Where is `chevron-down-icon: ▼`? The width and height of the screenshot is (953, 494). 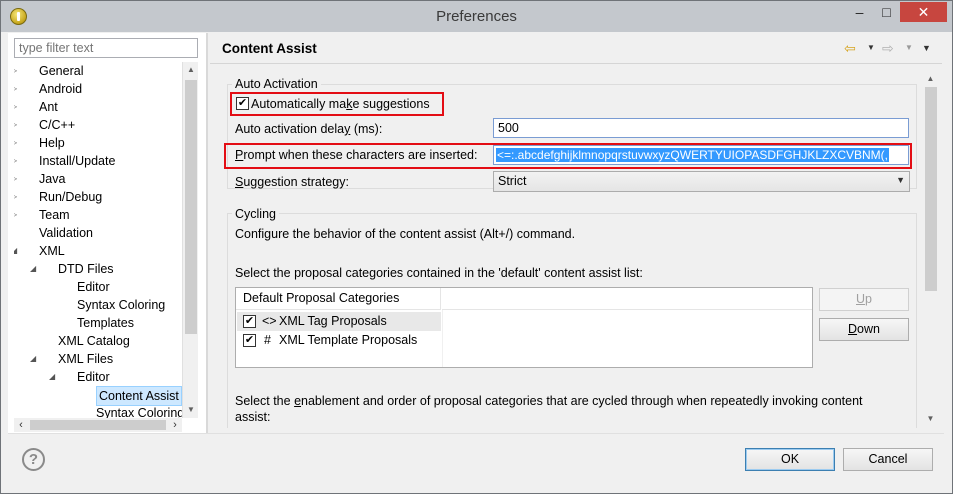
chevron-down-icon: ▼ is located at coordinates (900, 180).